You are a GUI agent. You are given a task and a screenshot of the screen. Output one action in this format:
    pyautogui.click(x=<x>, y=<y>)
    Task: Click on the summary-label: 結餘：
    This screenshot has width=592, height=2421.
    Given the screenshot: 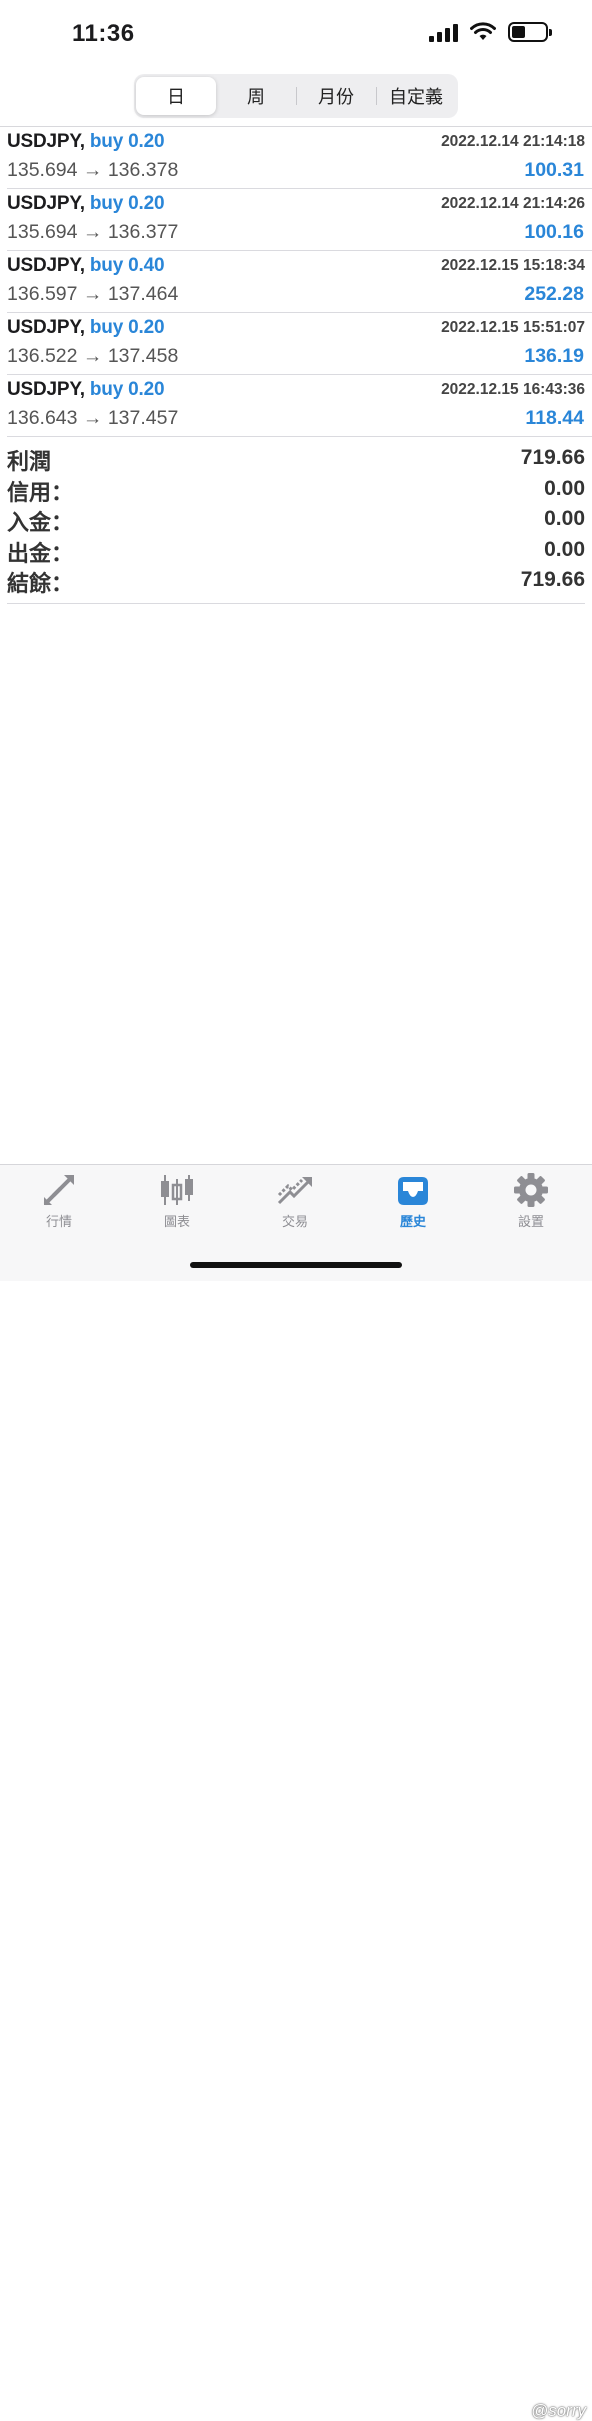 What is the action you would take?
    pyautogui.click(x=40, y=583)
    